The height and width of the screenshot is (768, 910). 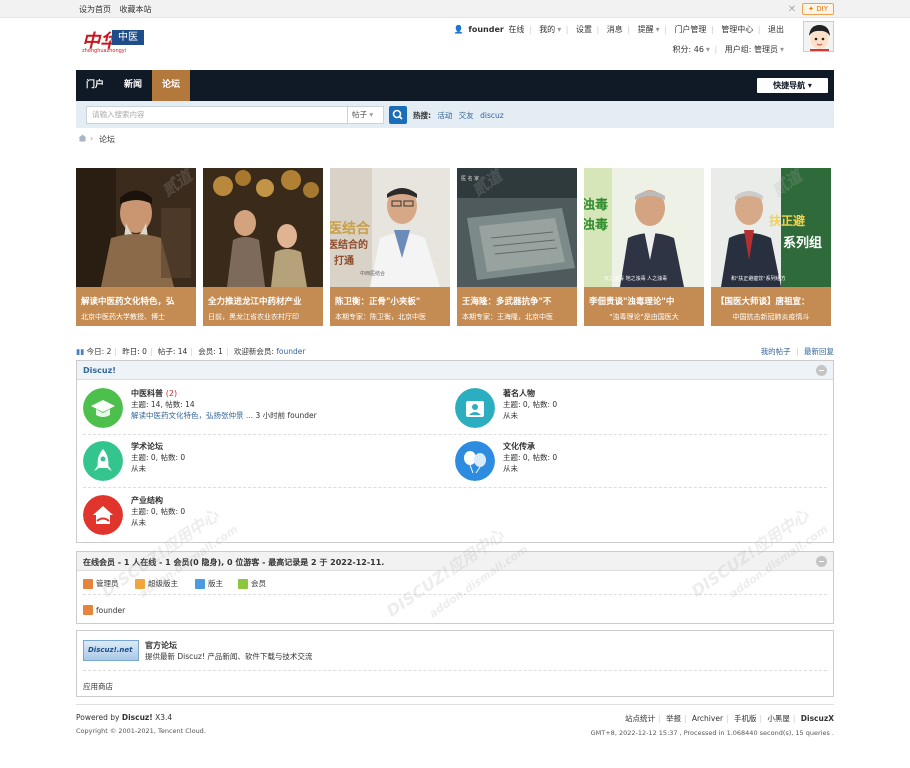 I want to click on slide-4-title: 王海隆：多武器抗争"不, so click(x=507, y=302).